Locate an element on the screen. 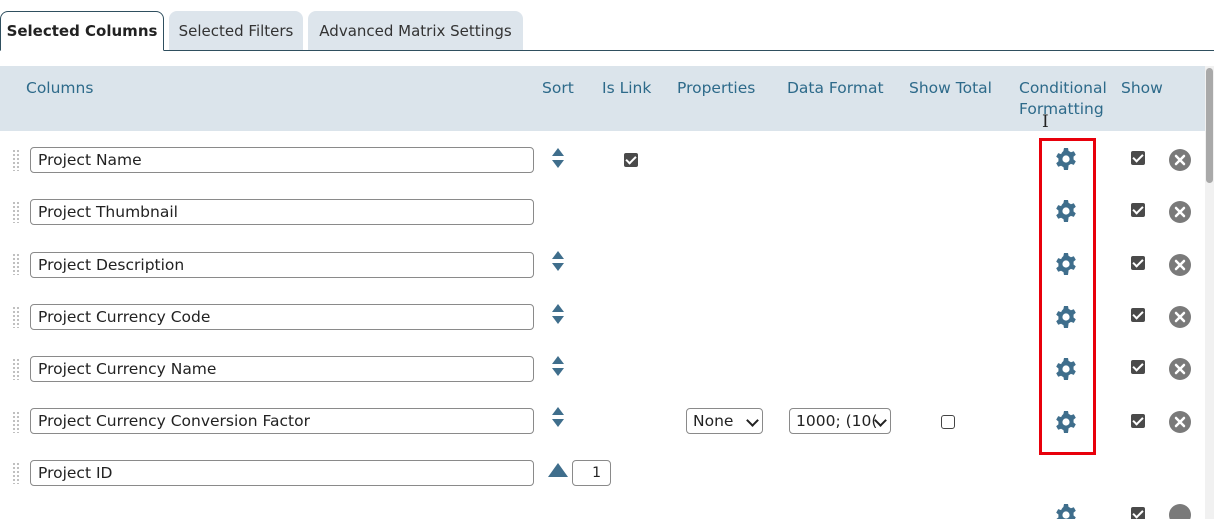 This screenshot has height=519, width=1222. tab-divider is located at coordinates (607, 50).